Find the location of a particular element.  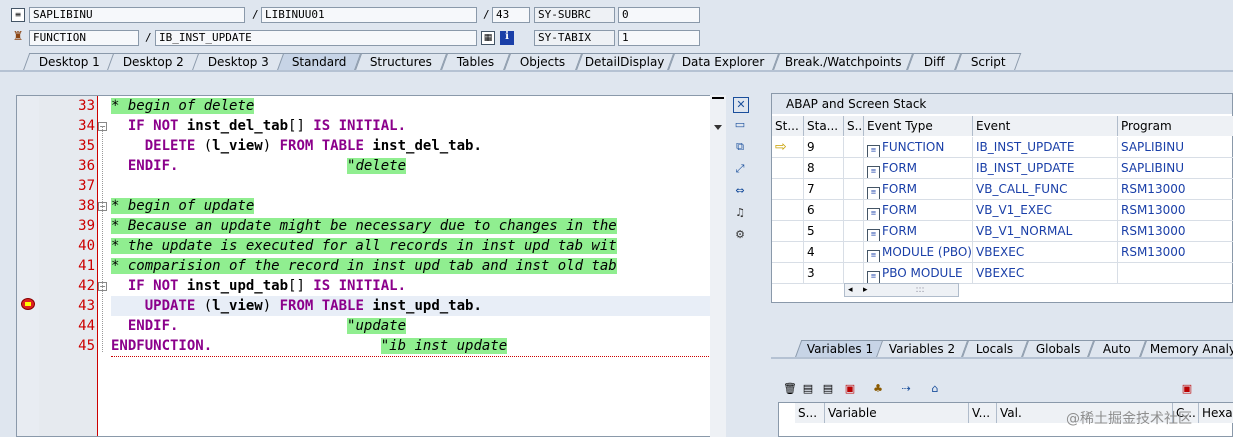

line-field: 43 is located at coordinates (511, 15).